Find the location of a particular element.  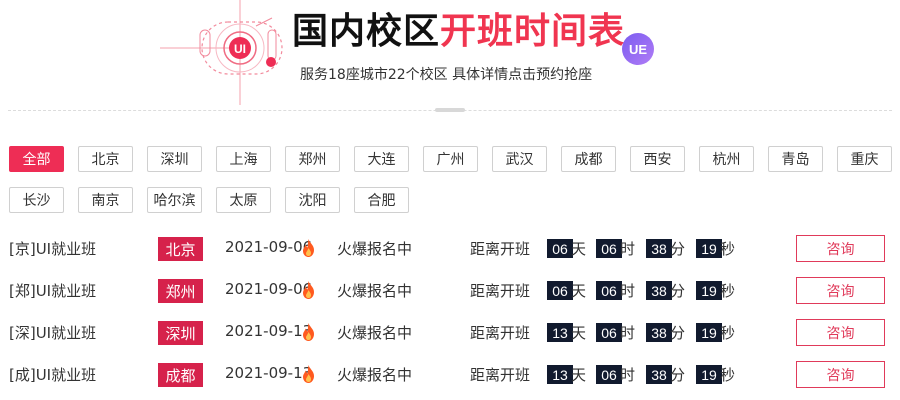

city-tab: 南京 is located at coordinates (105, 200).